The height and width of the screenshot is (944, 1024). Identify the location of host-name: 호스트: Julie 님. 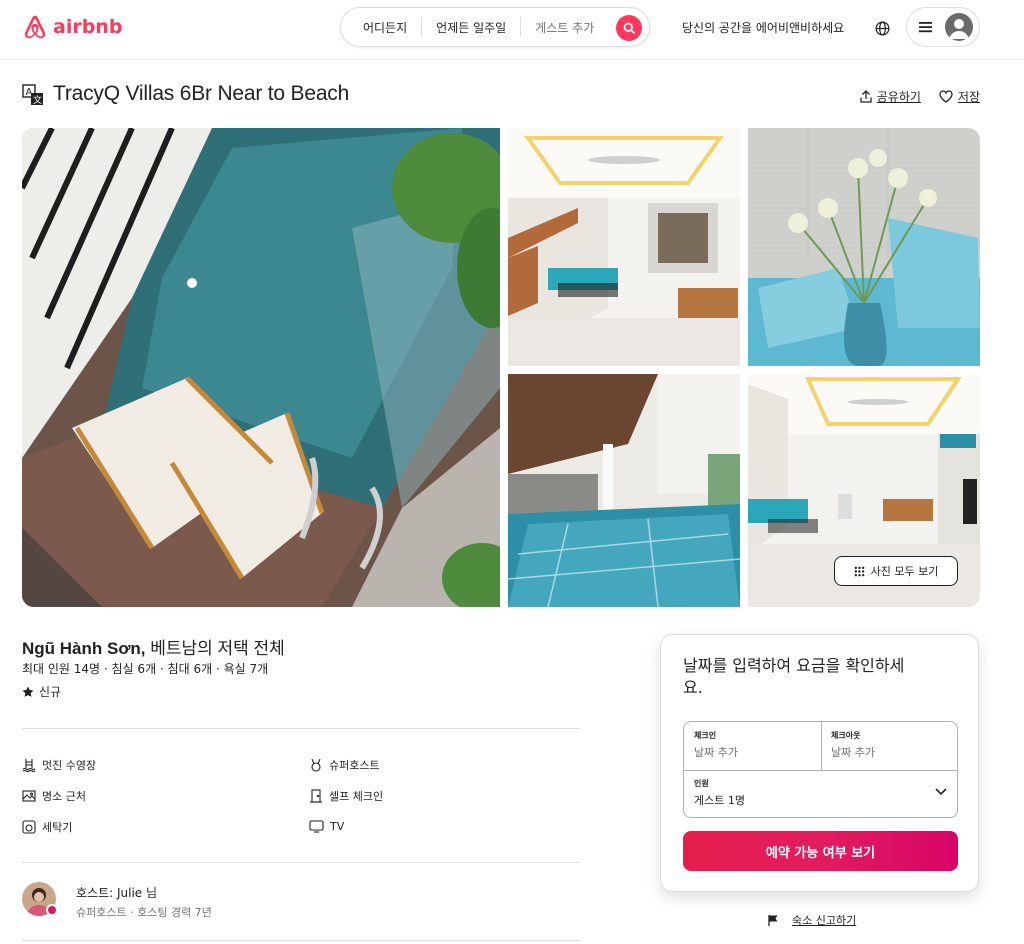
(117, 893).